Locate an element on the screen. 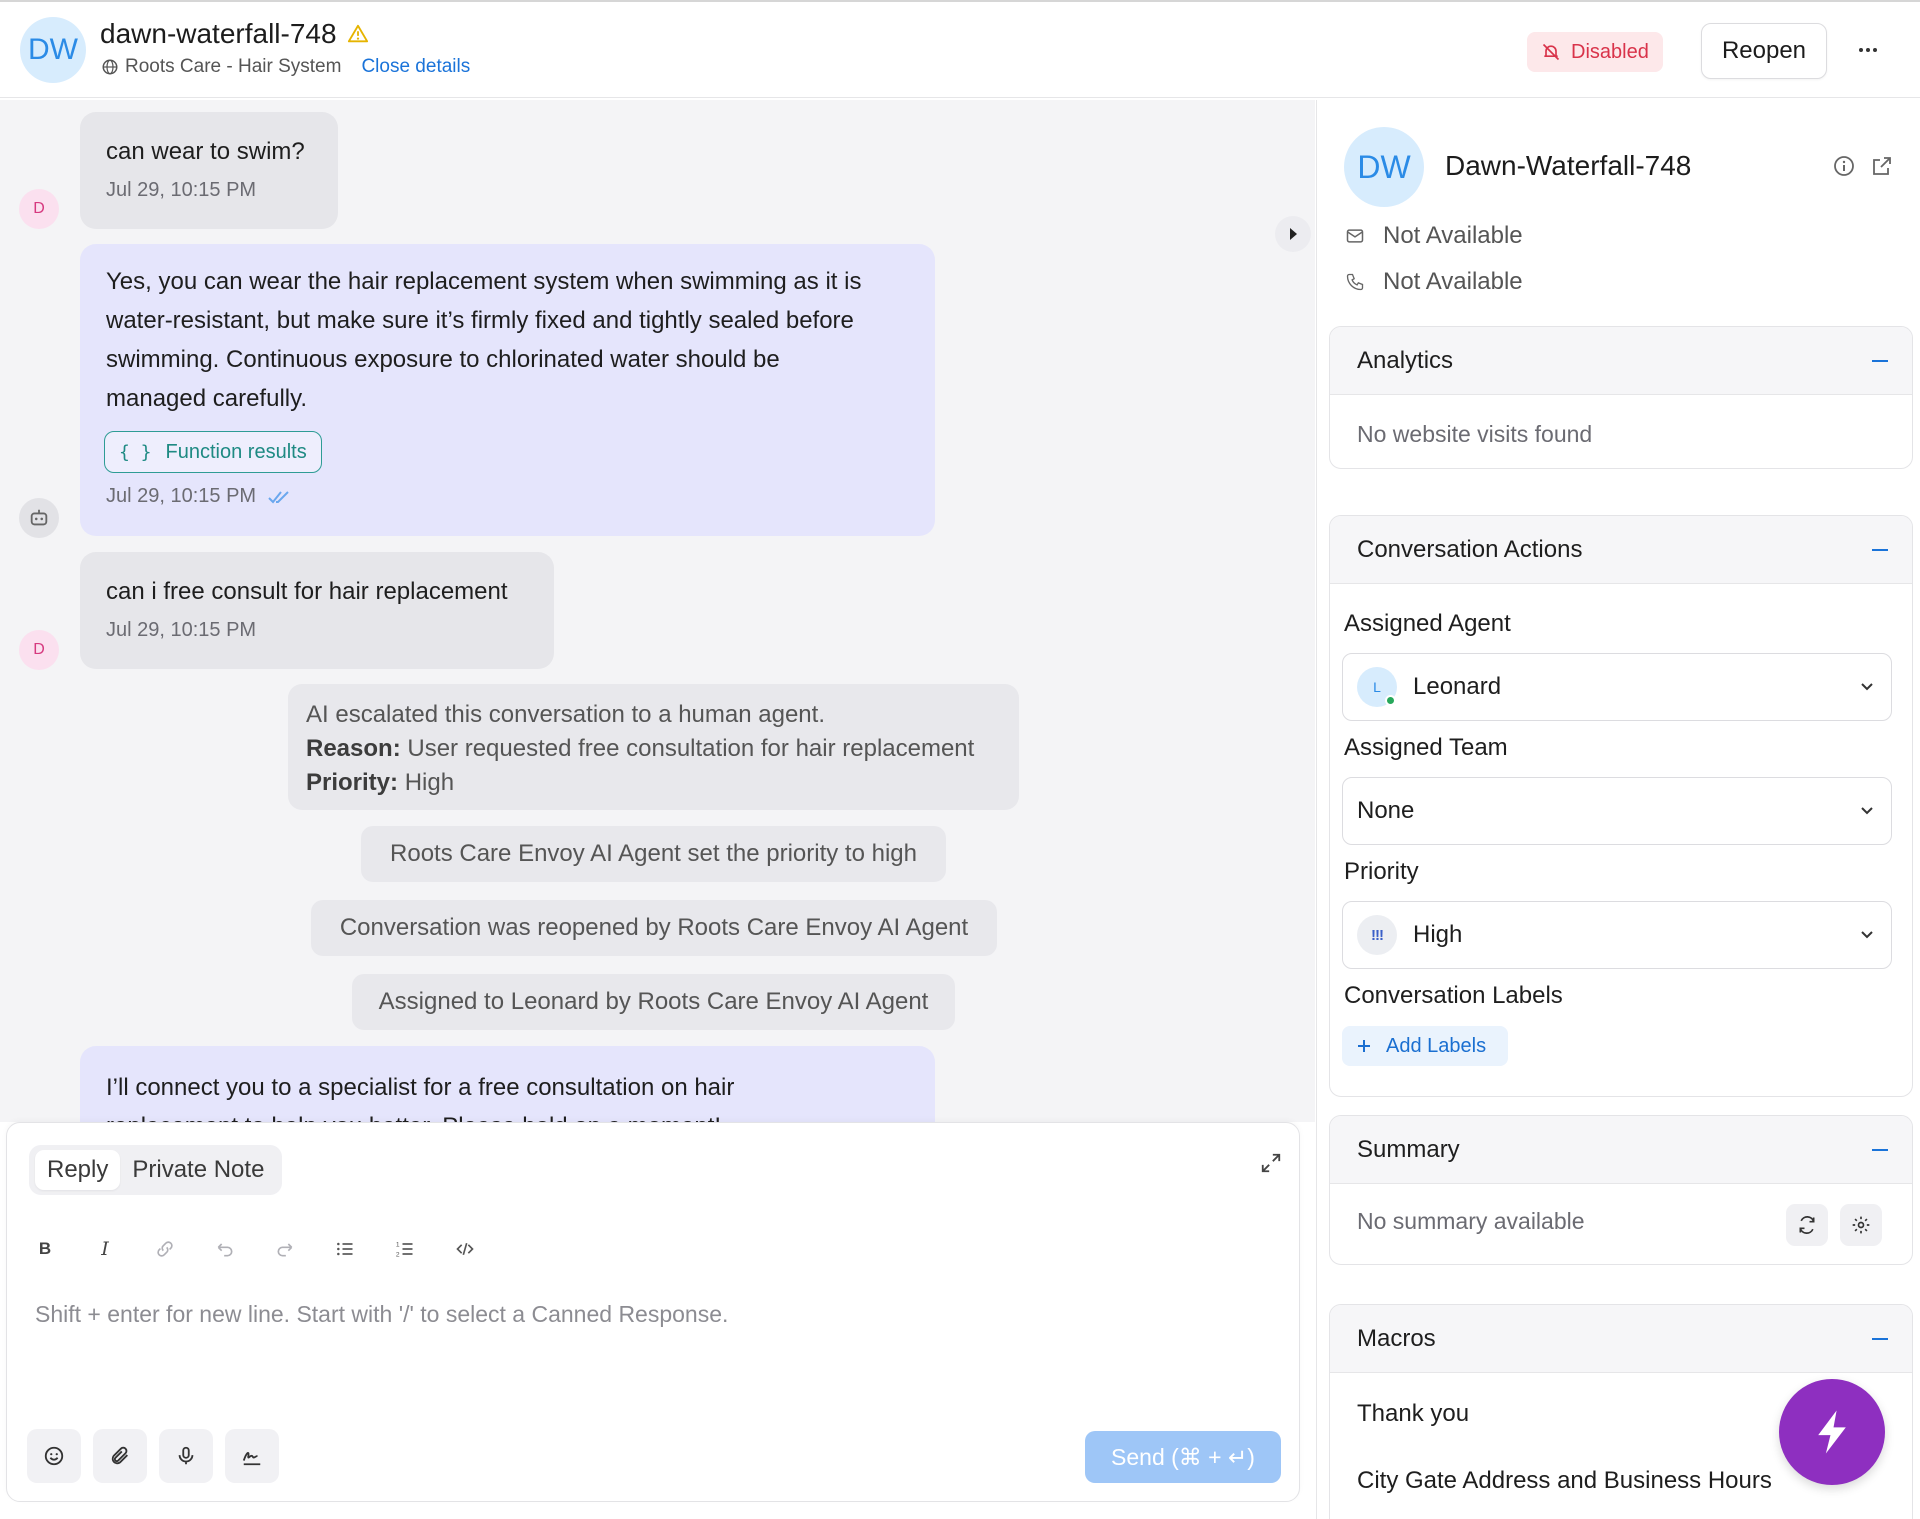 This screenshot has height=1519, width=1920. double-check-icon is located at coordinates (278, 496).